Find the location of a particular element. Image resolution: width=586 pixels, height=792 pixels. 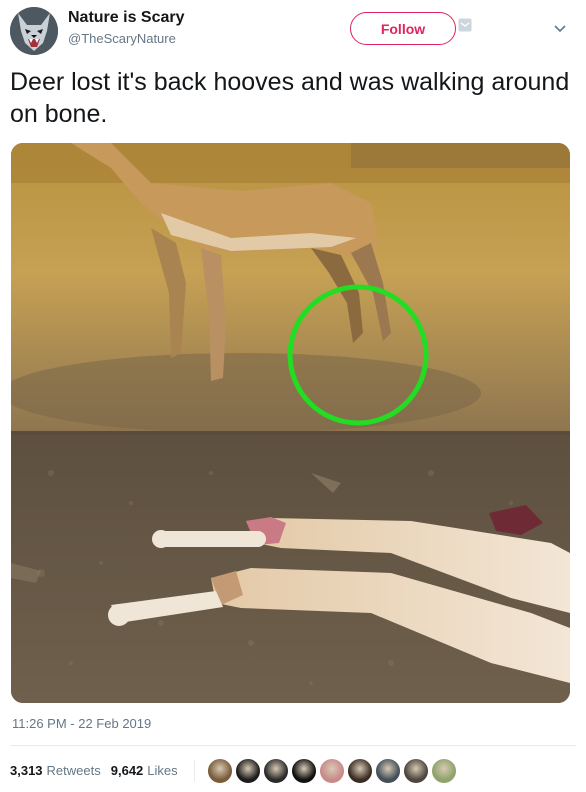

retweets-count: 3,313 is located at coordinates (26, 770).